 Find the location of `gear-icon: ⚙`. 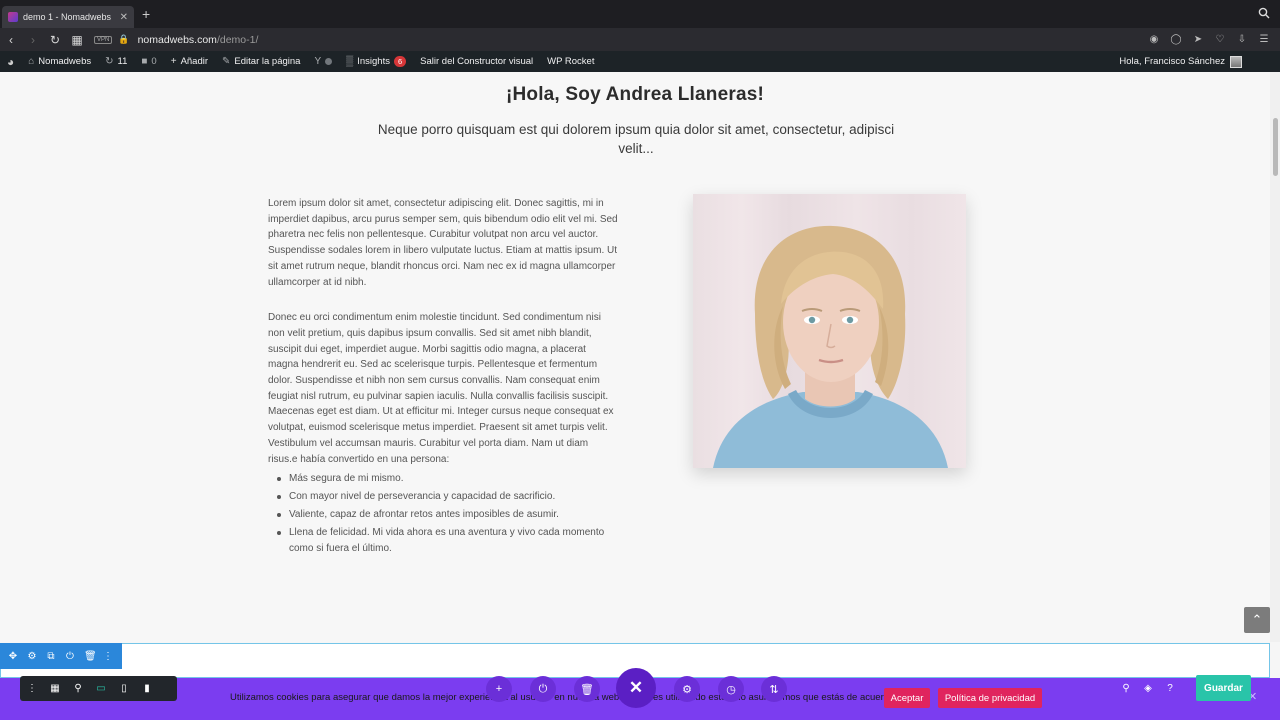

gear-icon: ⚙ is located at coordinates (687, 689).